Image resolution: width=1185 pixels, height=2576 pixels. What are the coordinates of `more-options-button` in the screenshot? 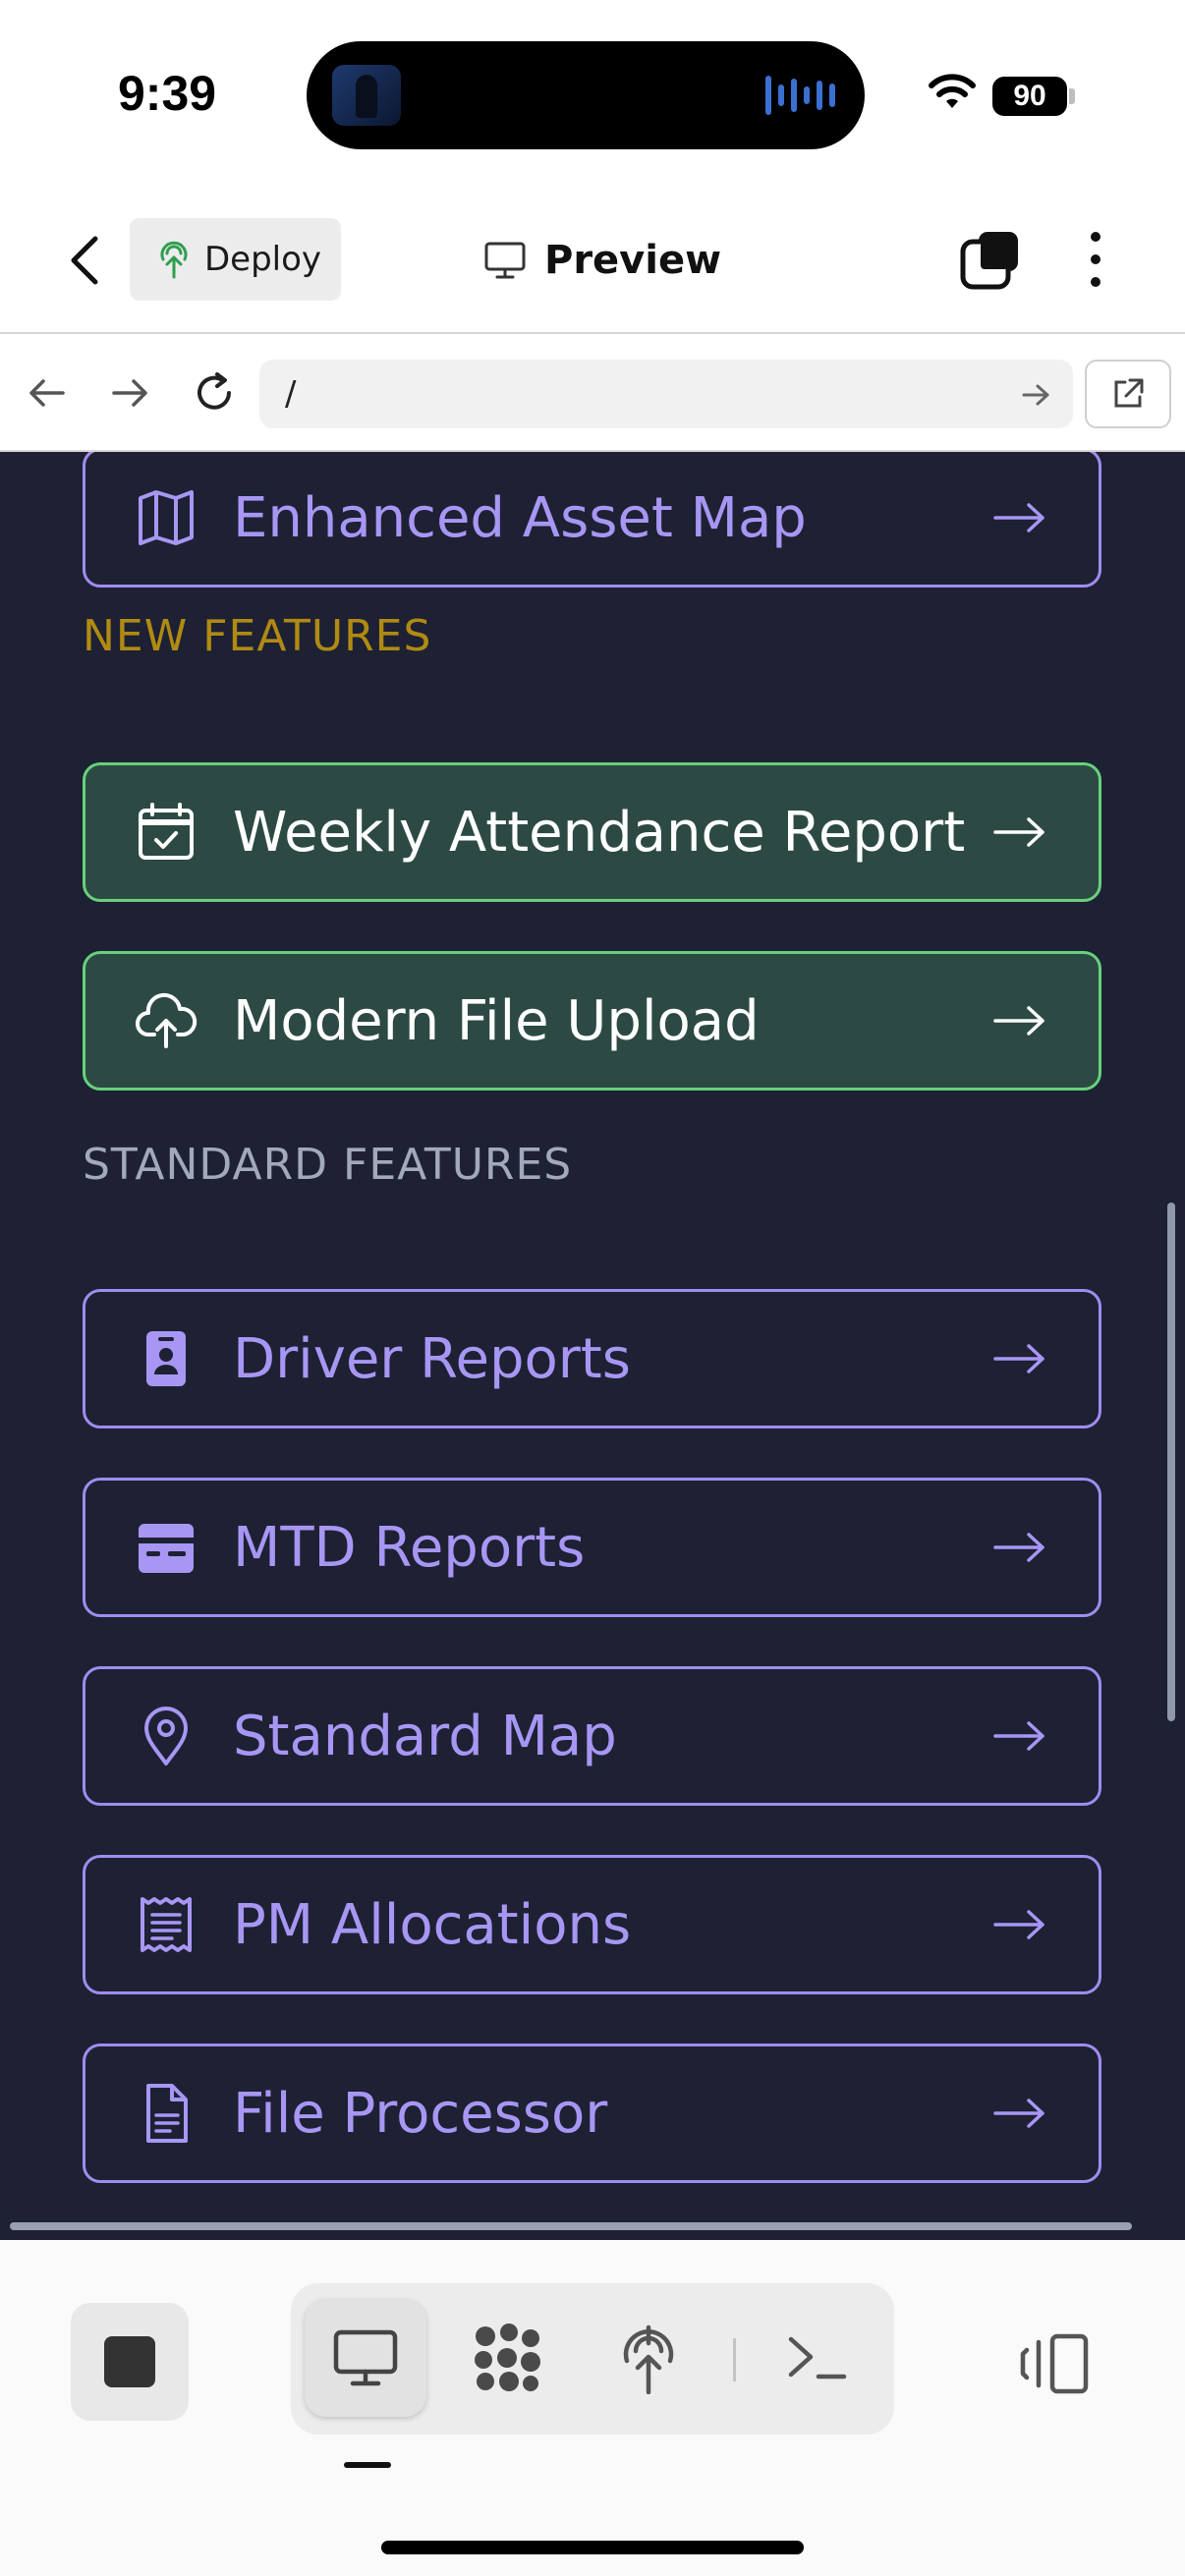 It's located at (1096, 259).